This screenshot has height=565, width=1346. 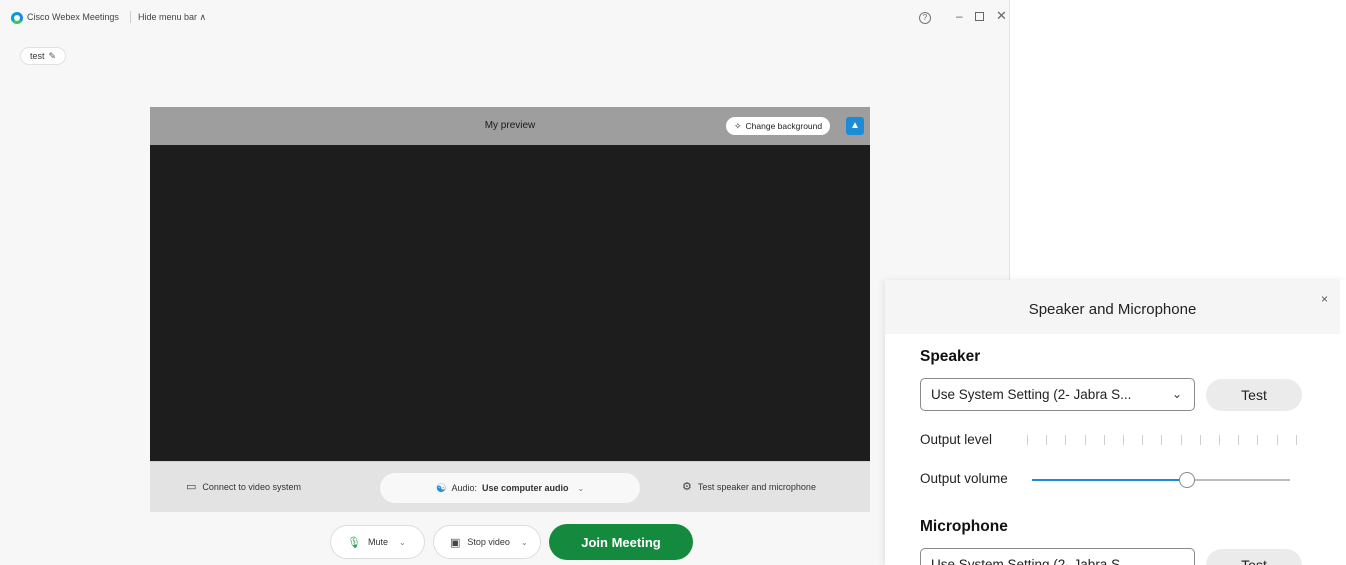 I want to click on speaker-device-select: Use System Setting (2- Jabra S... ⌄, so click(x=1057, y=394).